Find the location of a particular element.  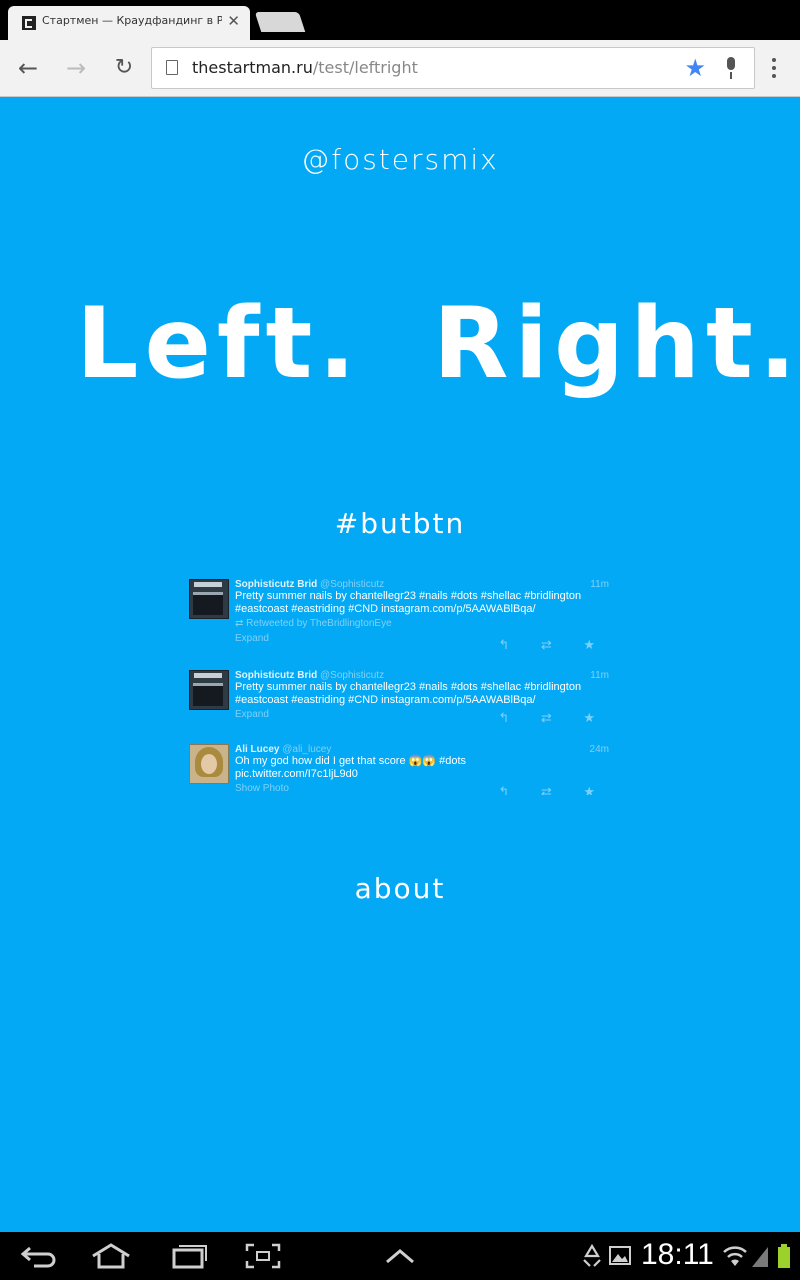

url-text: thestartman.ru/test/leftright is located at coordinates (305, 67).